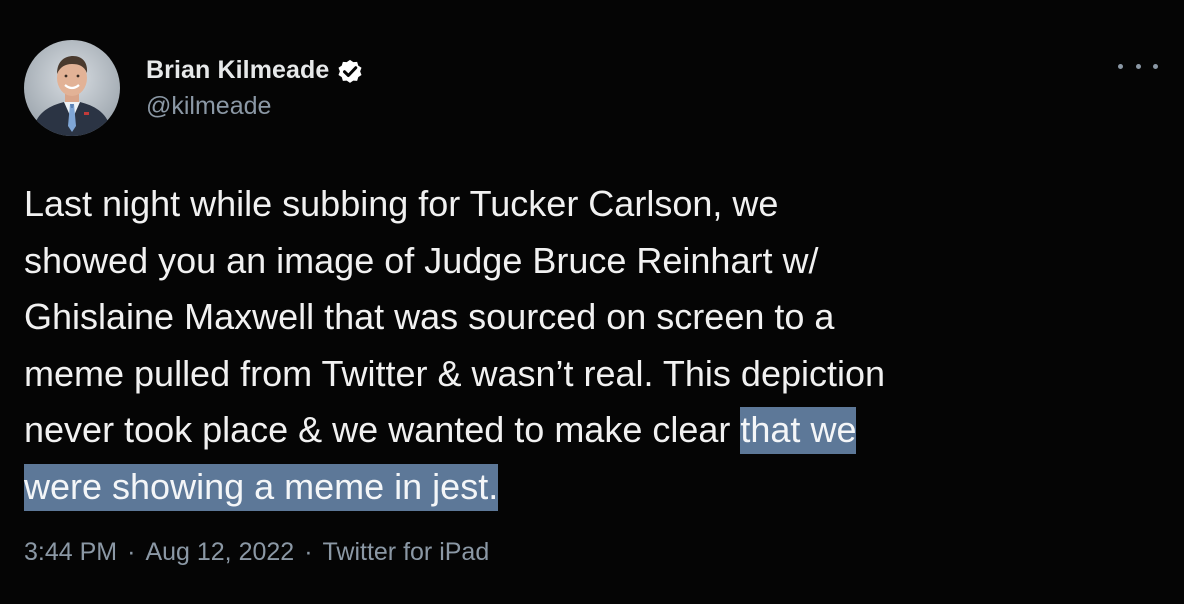 The width and height of the screenshot is (1184, 604). I want to click on tweet-meta: 3:44 PM · Aug 12, 2022 · Twitter for iPad, so click(256, 552).